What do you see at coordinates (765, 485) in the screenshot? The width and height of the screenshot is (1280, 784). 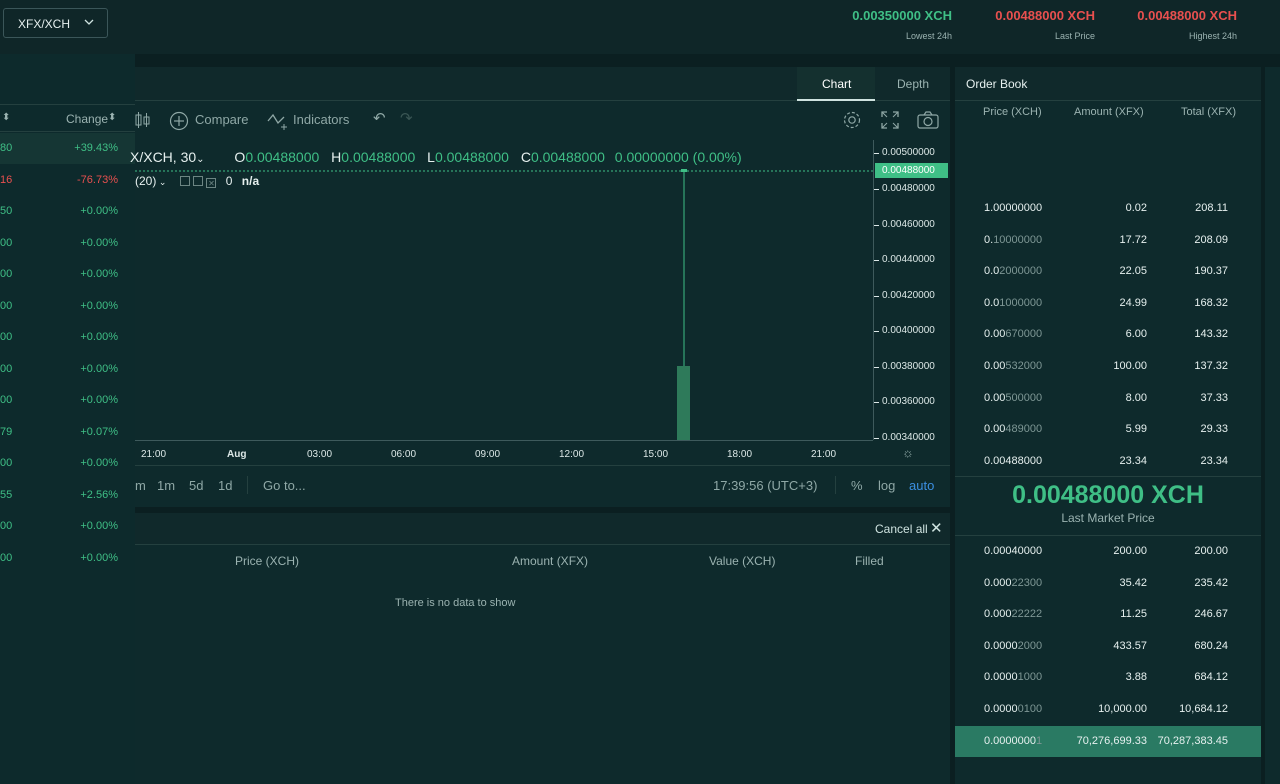 I see `chart-clock: 17:39:56 (UTC+3)` at bounding box center [765, 485].